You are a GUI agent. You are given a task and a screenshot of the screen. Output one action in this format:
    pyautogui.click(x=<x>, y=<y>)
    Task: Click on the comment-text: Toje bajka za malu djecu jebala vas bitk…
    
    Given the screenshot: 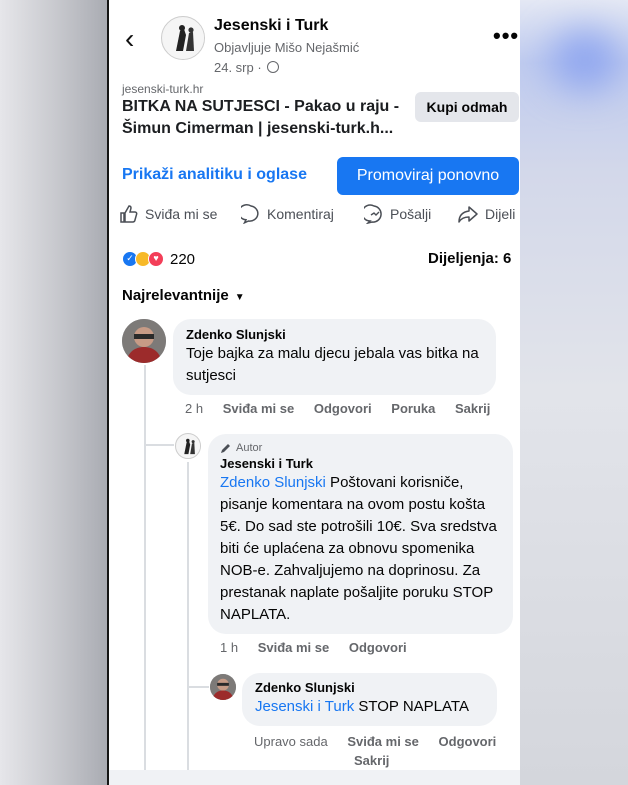 What is the action you would take?
    pyautogui.click(x=332, y=364)
    